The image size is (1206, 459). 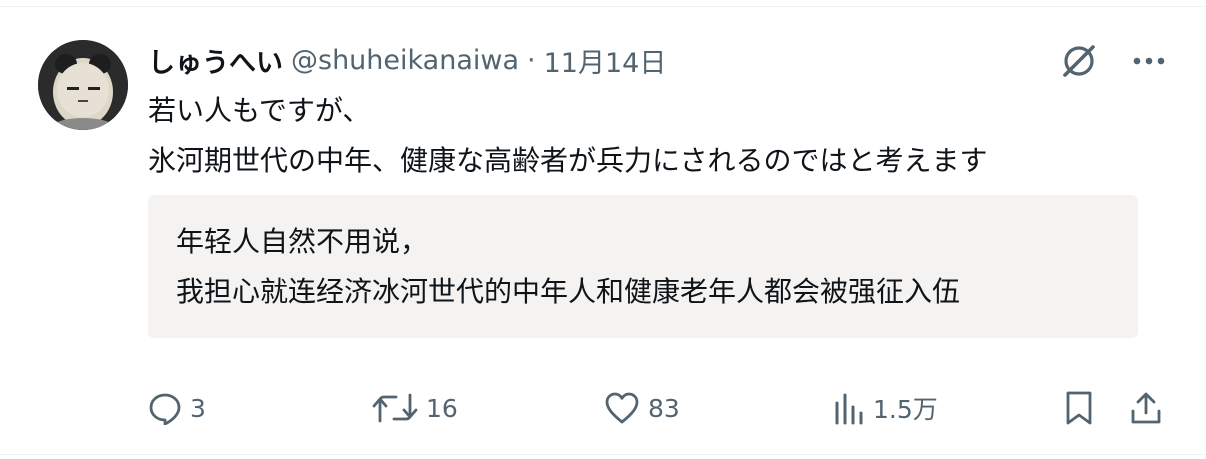 I want to click on reply-icon, so click(x=165, y=409).